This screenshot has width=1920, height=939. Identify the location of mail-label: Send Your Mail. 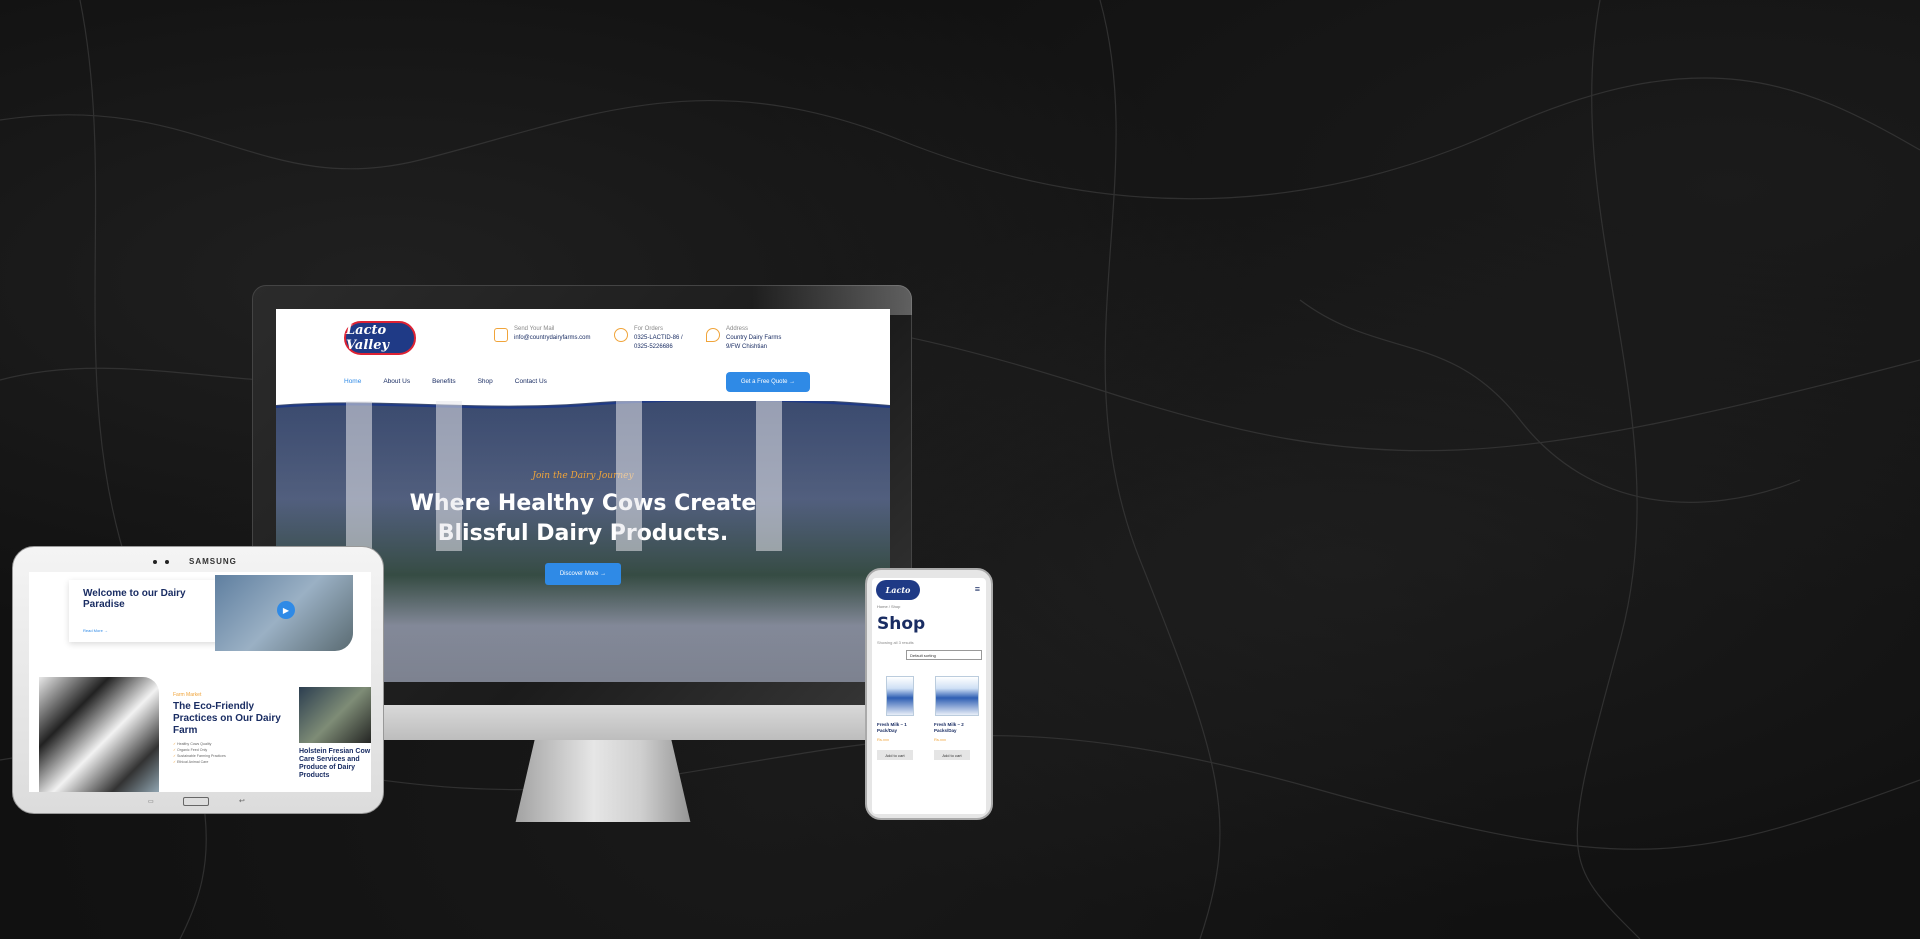
(534, 329).